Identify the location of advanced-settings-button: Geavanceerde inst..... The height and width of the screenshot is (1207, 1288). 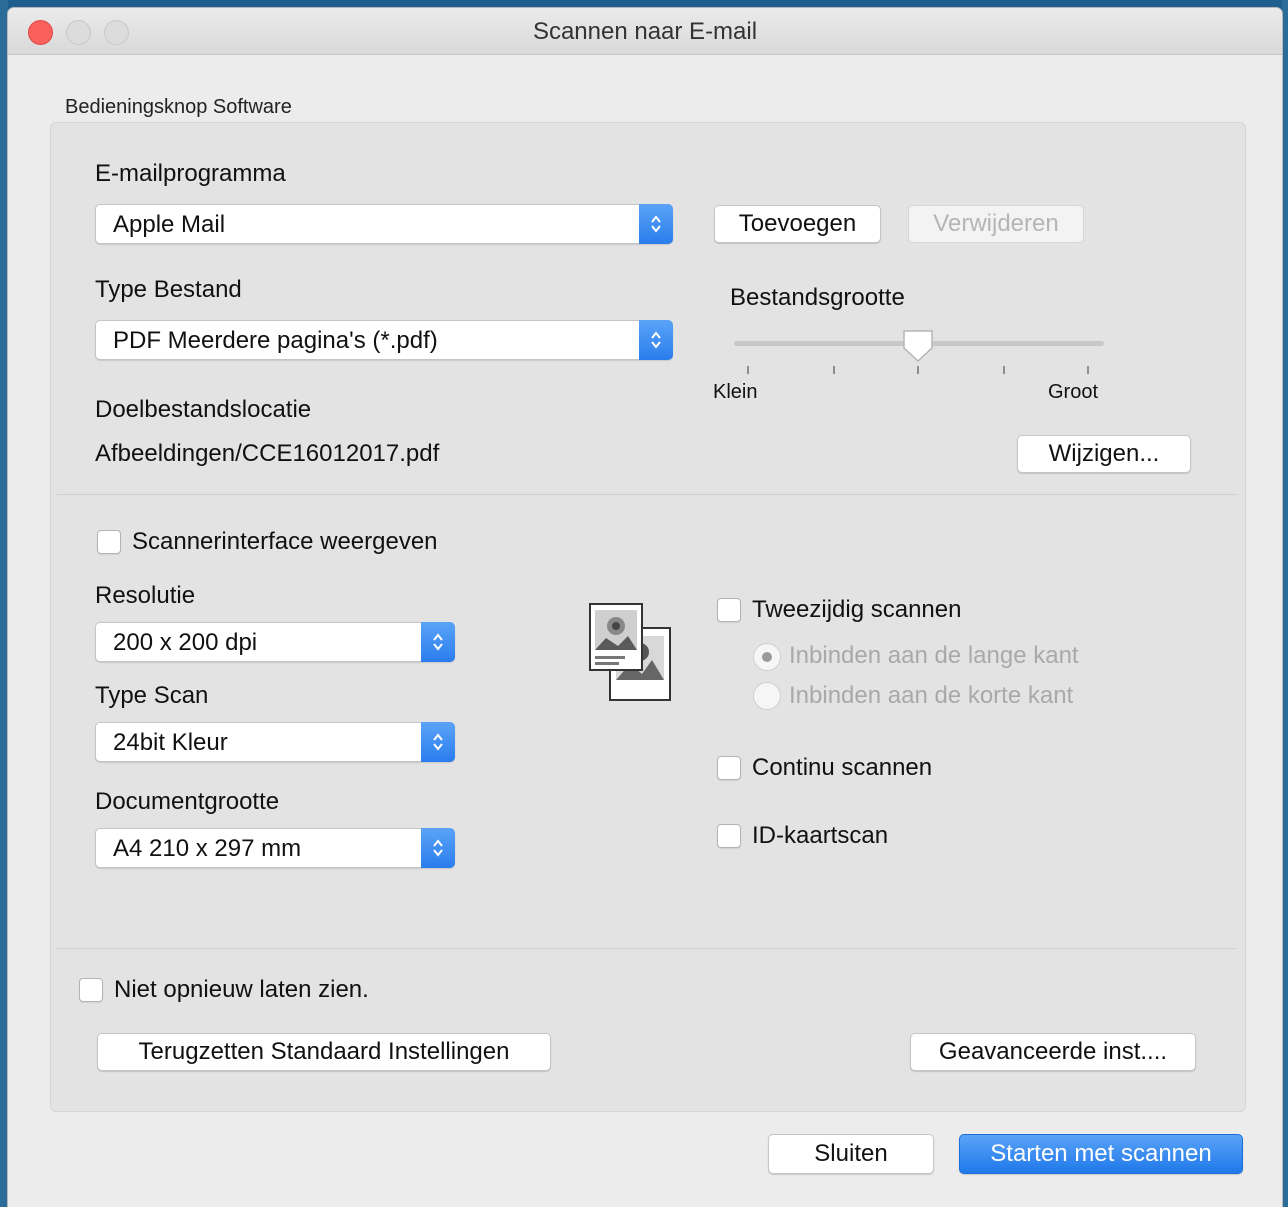
(1053, 1052).